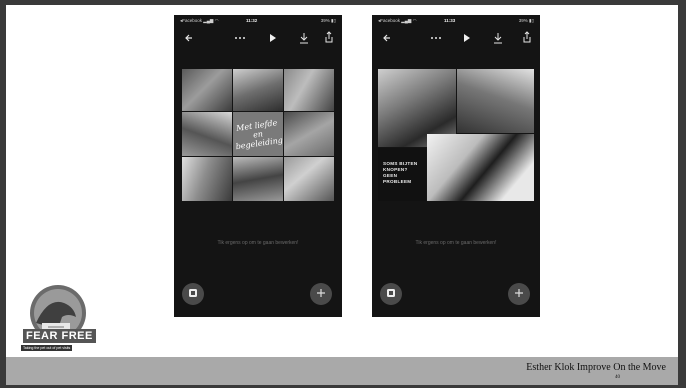 This screenshot has width=686, height=388. I want to click on collage-quote: SOMS BIJTEN KNOPEN? GEEN PROBLEEM, so click(402, 173).